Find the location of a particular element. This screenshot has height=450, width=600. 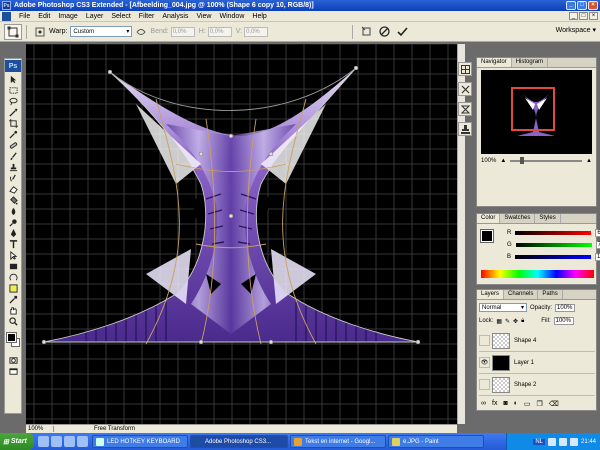

zoom-slider-knob is located at coordinates (522, 160).